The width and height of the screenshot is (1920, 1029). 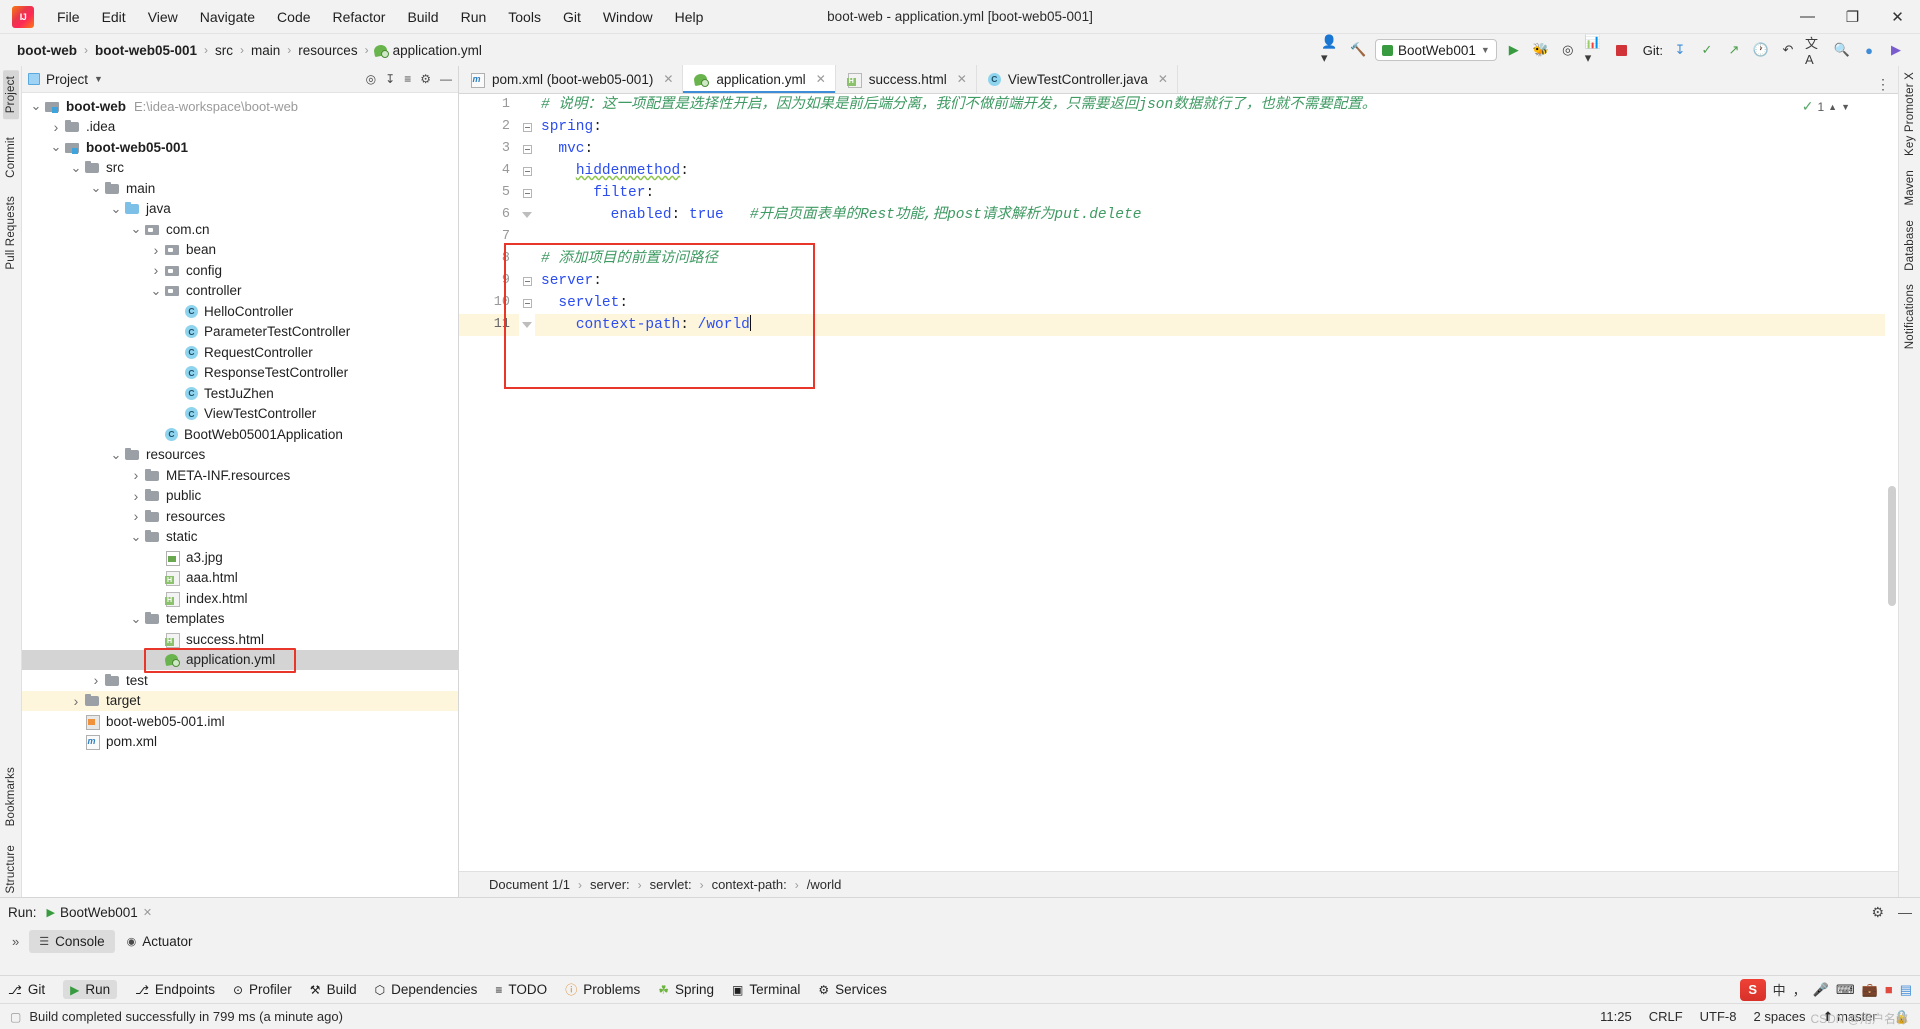 I want to click on run-tab-actuator: ◉ Actuator, so click(x=160, y=941).